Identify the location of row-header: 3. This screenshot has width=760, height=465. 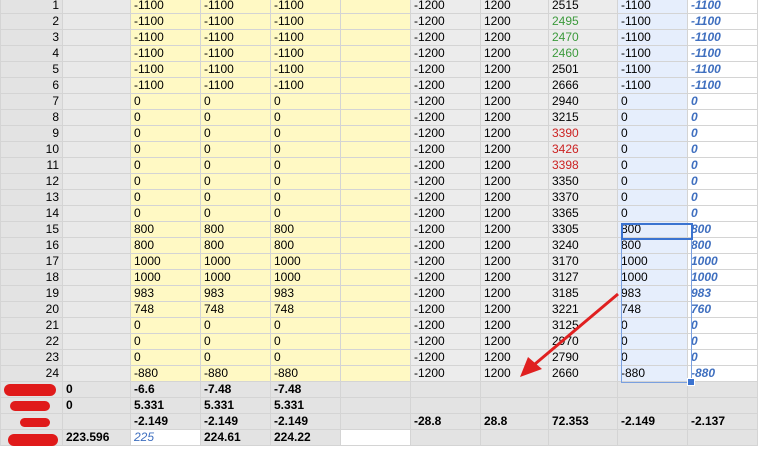
(31, 37).